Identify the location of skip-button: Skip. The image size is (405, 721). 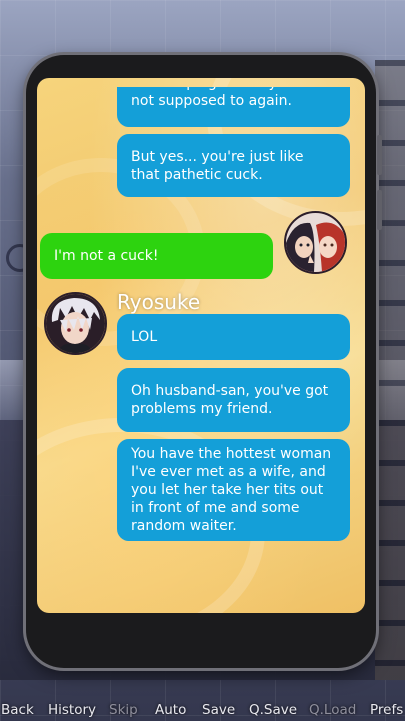
(123, 710).